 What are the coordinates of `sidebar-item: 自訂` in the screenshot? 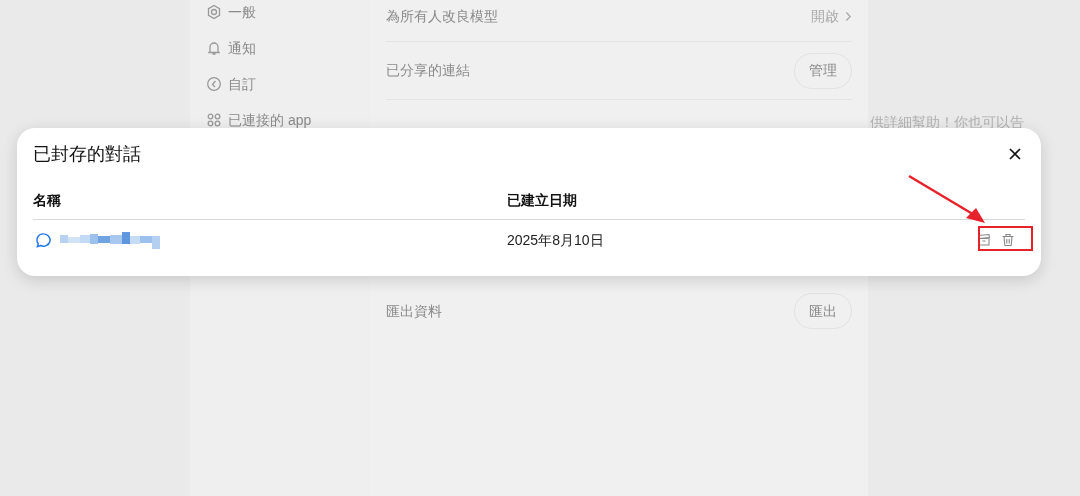 It's located at (242, 84).